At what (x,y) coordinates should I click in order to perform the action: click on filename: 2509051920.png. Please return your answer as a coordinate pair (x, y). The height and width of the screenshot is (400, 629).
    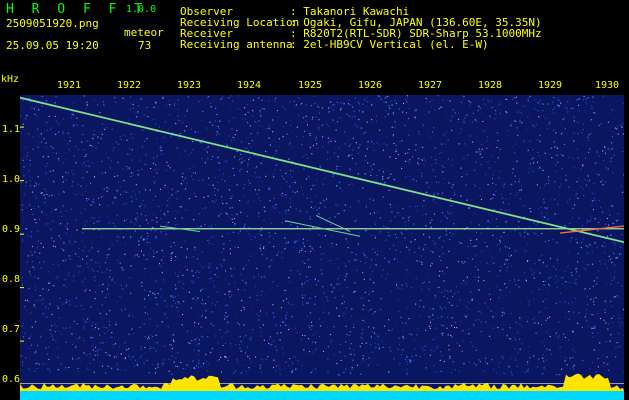
    Looking at the image, I should click on (52, 23).